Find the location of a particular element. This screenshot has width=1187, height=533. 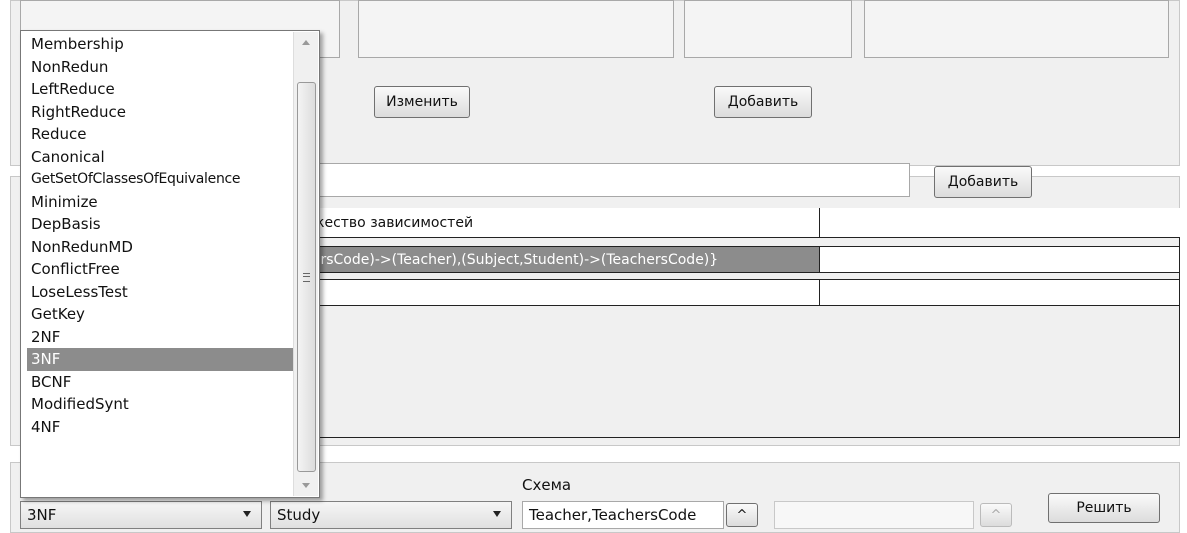

schema-up-button: ^ is located at coordinates (742, 515).